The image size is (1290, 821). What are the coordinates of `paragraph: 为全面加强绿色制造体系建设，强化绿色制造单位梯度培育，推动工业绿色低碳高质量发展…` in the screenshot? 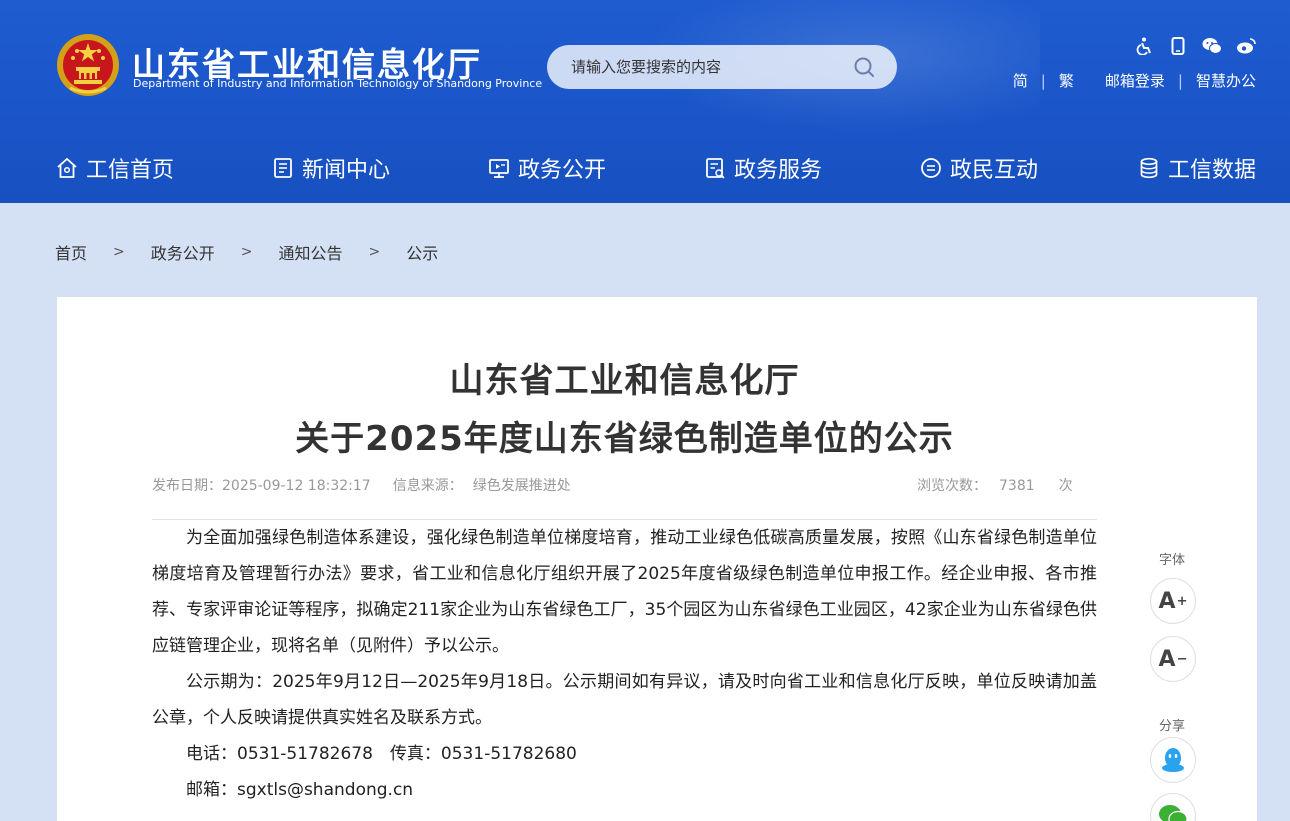 It's located at (624, 592).